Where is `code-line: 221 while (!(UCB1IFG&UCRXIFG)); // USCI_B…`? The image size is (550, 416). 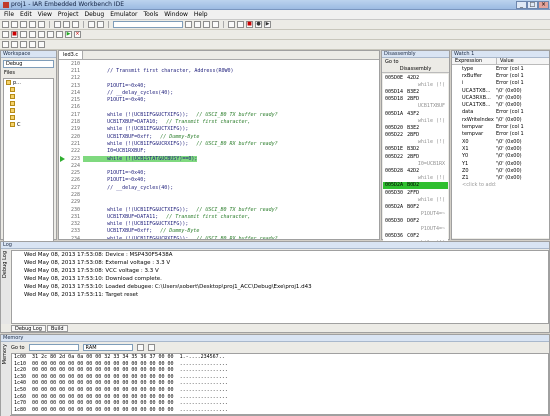 code-line: 221 while (!(UCB1IFG&UCRXIFG)); // USCI_B… is located at coordinates (219, 143).